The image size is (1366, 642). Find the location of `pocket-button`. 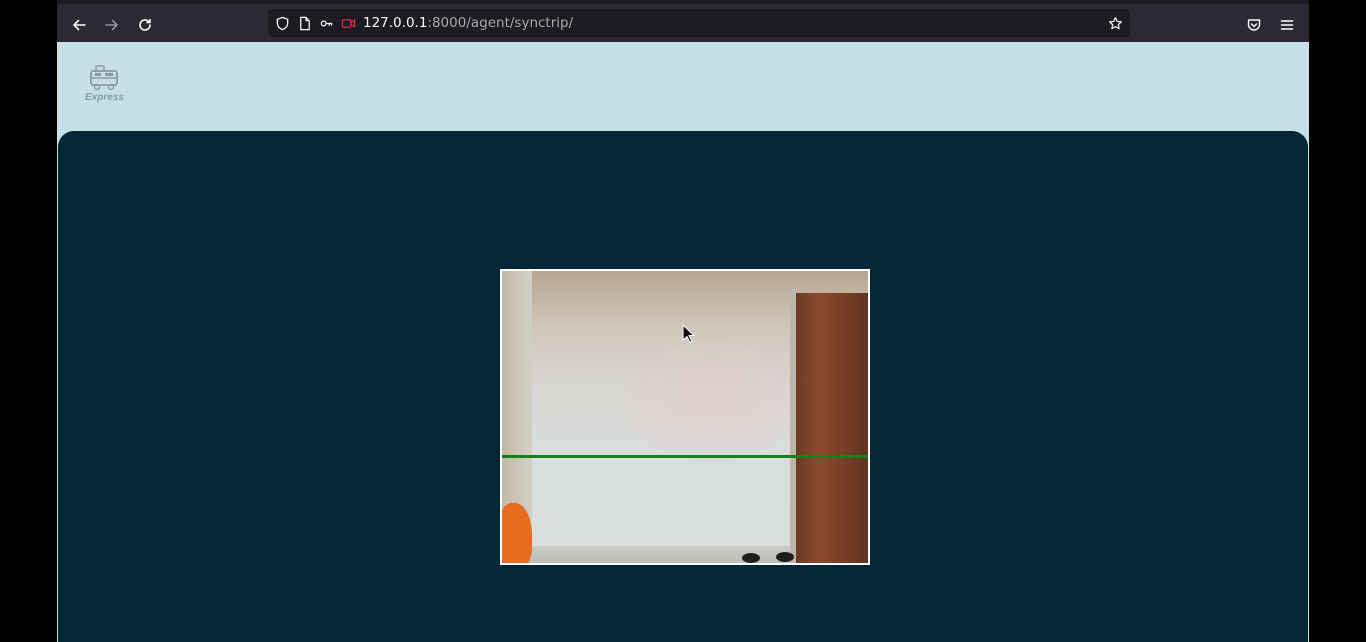

pocket-button is located at coordinates (1254, 25).